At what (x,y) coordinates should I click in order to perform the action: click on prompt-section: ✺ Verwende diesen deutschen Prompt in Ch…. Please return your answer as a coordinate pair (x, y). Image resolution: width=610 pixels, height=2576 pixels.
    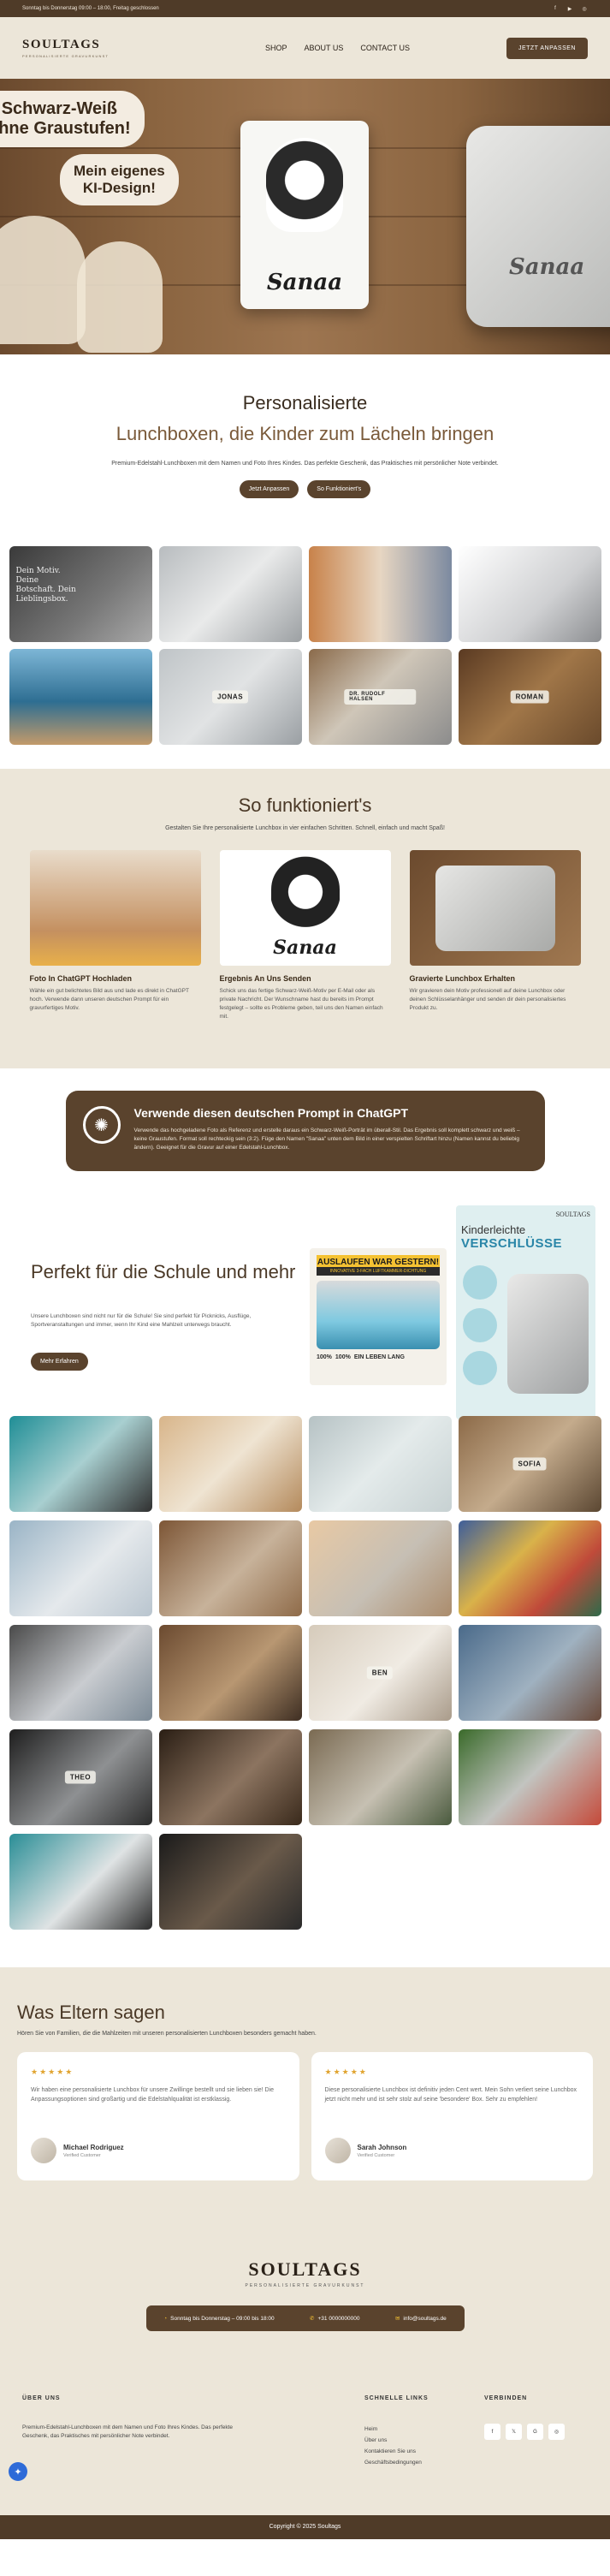
    Looking at the image, I should click on (305, 1136).